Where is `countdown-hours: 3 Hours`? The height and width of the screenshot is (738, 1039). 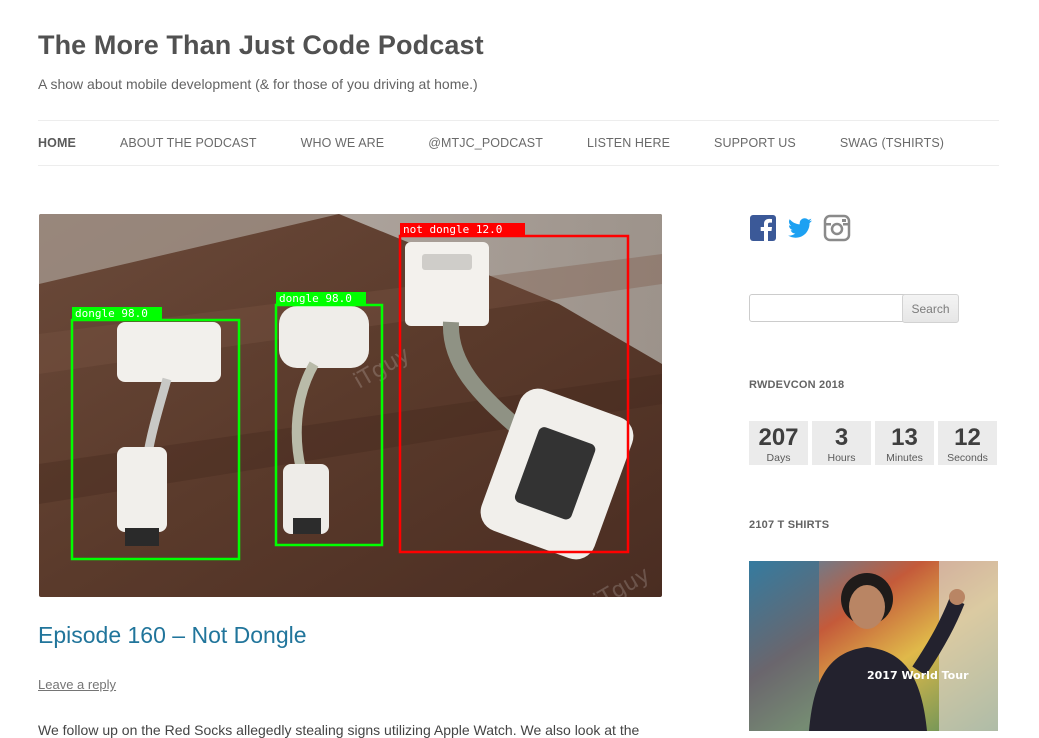 countdown-hours: 3 Hours is located at coordinates (841, 443).